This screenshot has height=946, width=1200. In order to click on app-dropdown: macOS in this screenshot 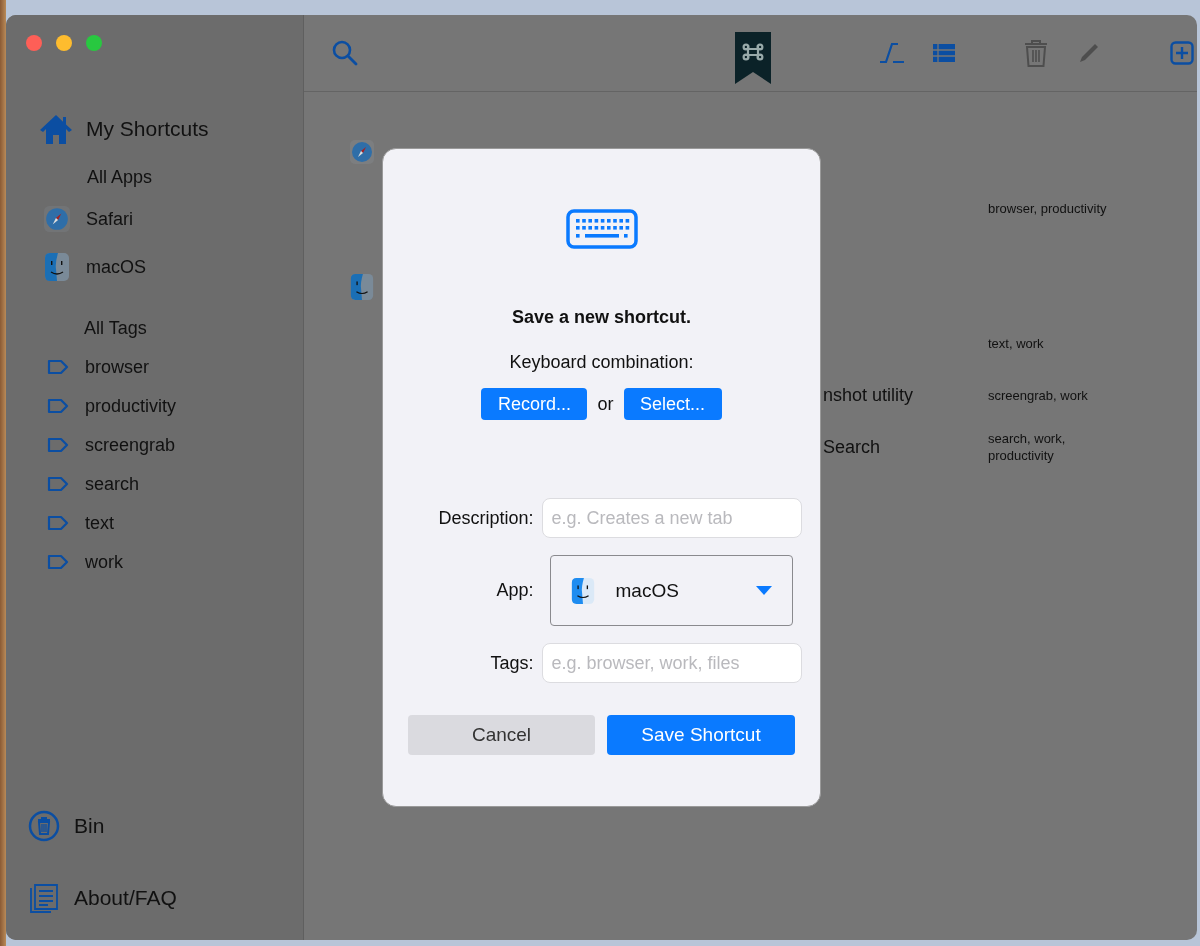, I will do `click(671, 590)`.